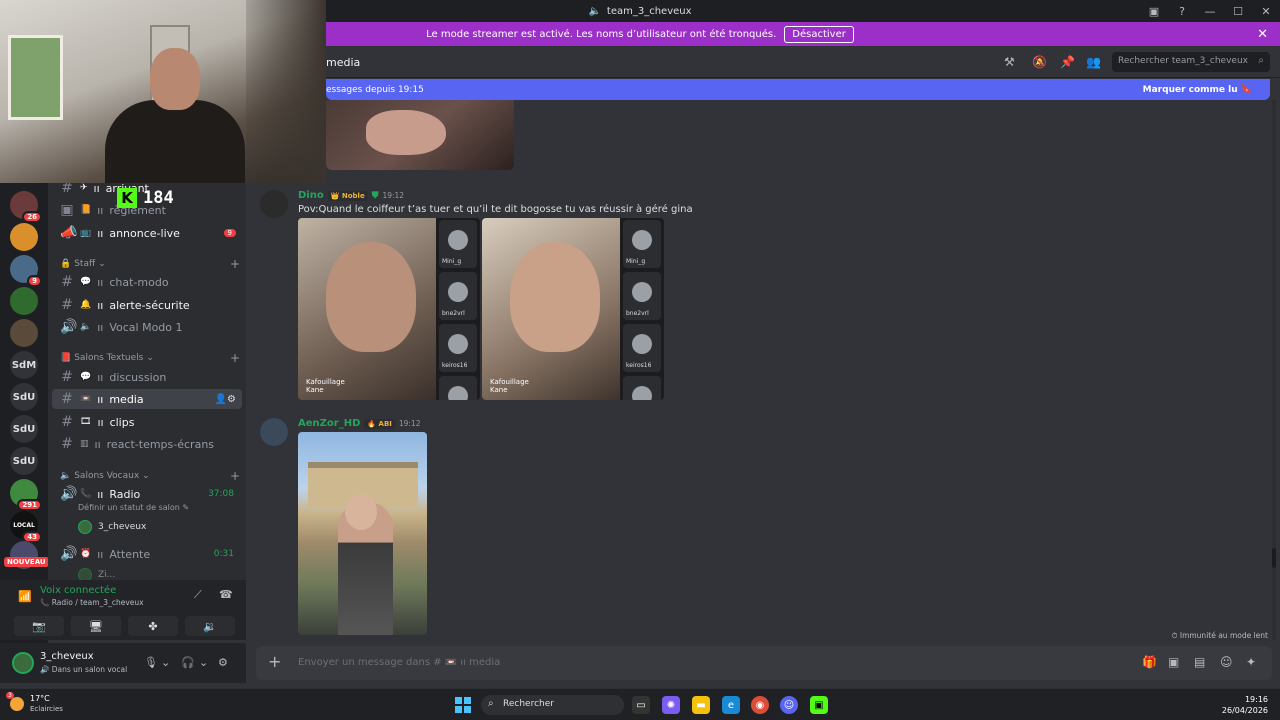  I want to click on voice-channel-radio: 🔊 📞 ıı Radio 37:08, so click(147, 494).